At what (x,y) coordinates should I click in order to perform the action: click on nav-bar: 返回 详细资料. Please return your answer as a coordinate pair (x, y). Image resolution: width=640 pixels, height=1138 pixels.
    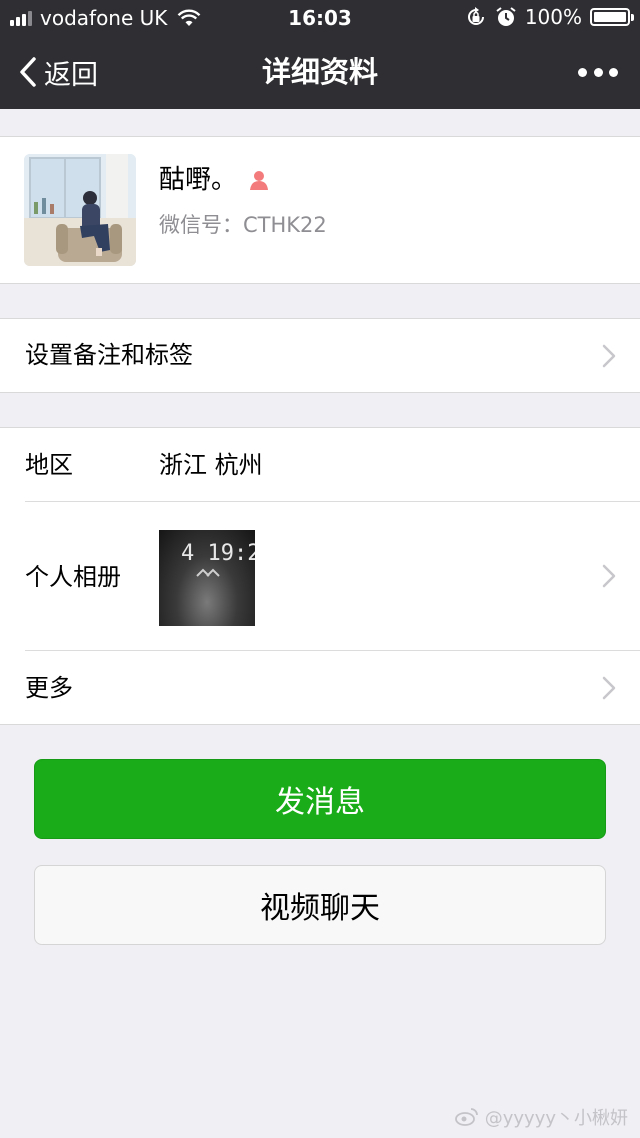
    Looking at the image, I should click on (320, 72).